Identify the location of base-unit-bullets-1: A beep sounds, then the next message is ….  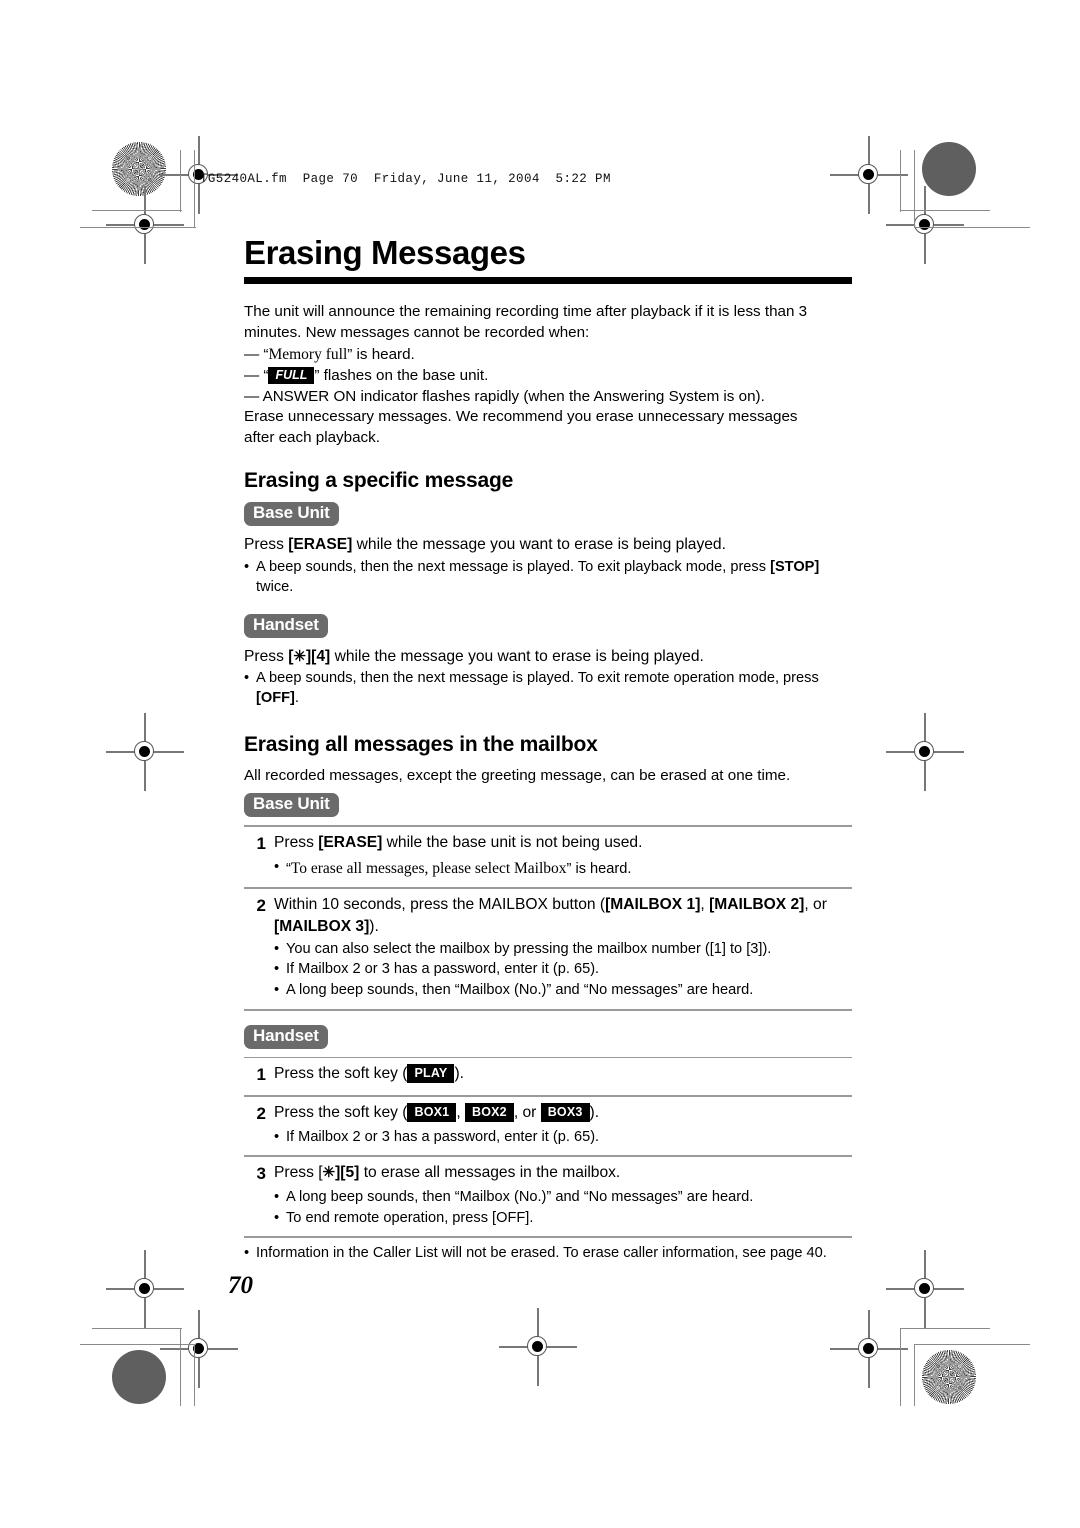
(548, 578).